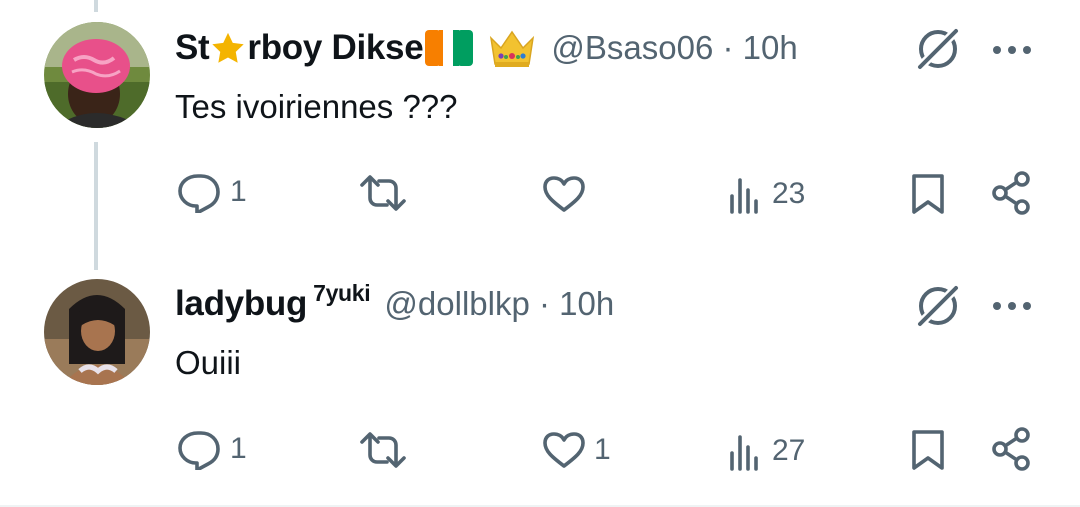  What do you see at coordinates (96, 206) in the screenshot?
I see `thread-line` at bounding box center [96, 206].